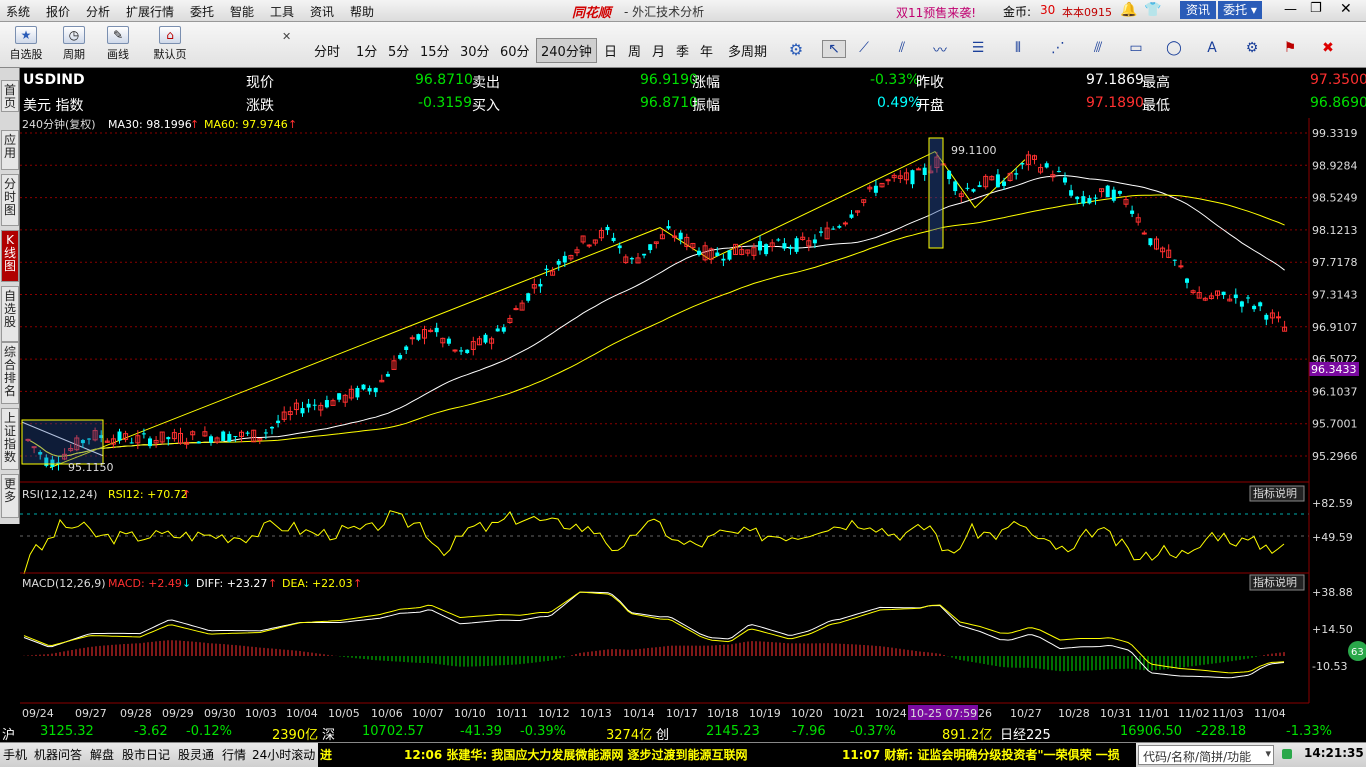 Image resolution: width=1366 pixels, height=767 pixels. I want to click on task-tab-diary: 股市日记, so click(146, 754).